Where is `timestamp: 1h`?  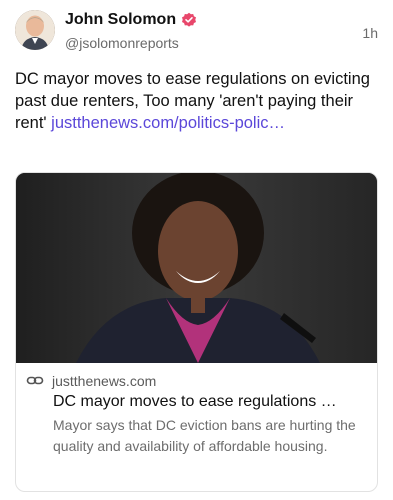 timestamp: 1h is located at coordinates (370, 33).